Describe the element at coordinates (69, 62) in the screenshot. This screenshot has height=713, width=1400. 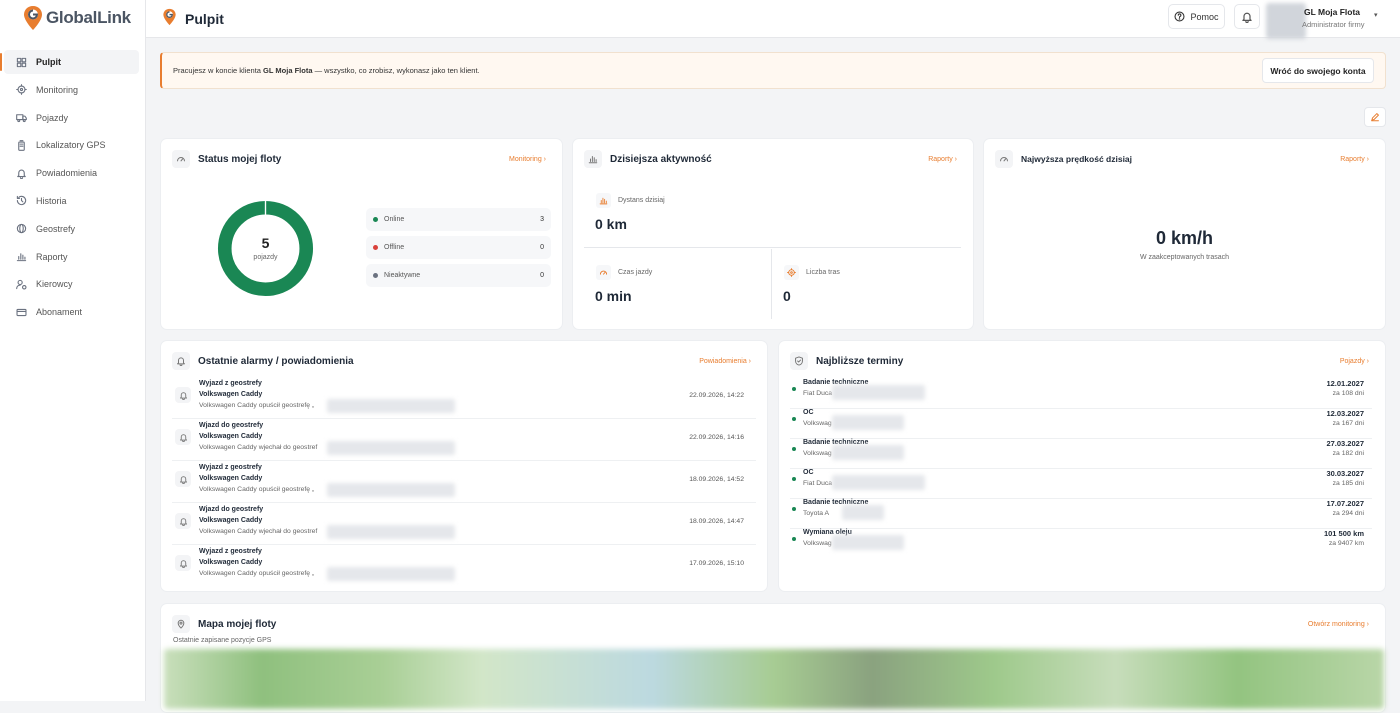
I see `sidebar-item-pulpit: Pulpit` at that location.